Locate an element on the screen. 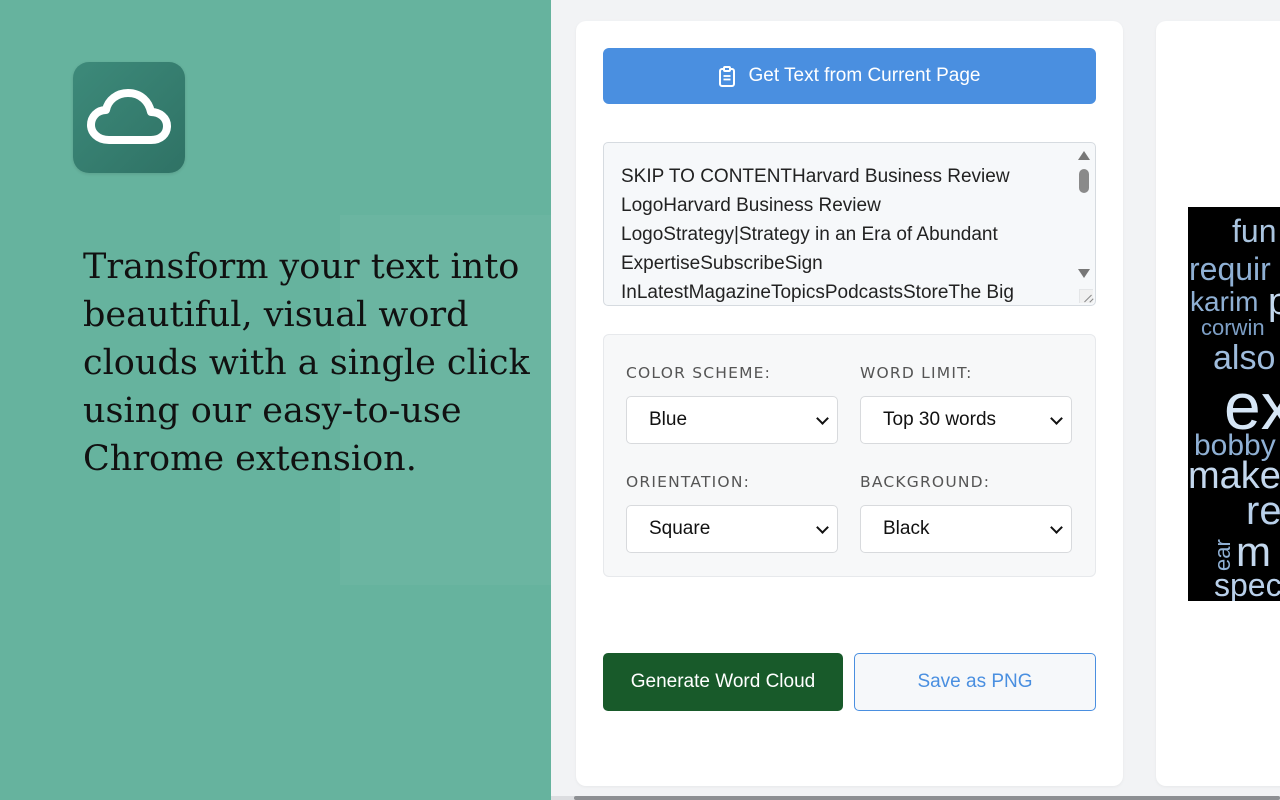  word-cloud-word: spec is located at coordinates (1247, 584).